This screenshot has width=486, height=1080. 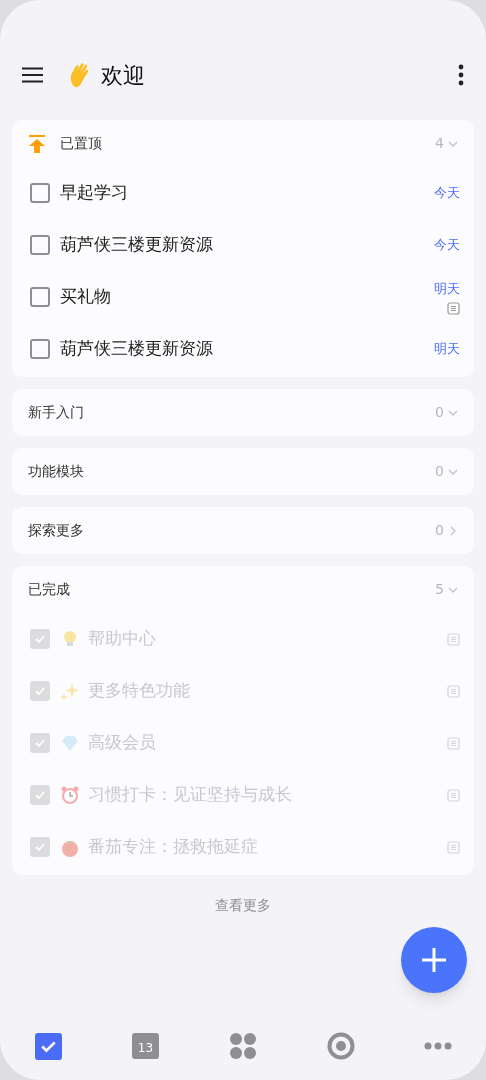 What do you see at coordinates (32, 75) in the screenshot?
I see `menu-icon` at bounding box center [32, 75].